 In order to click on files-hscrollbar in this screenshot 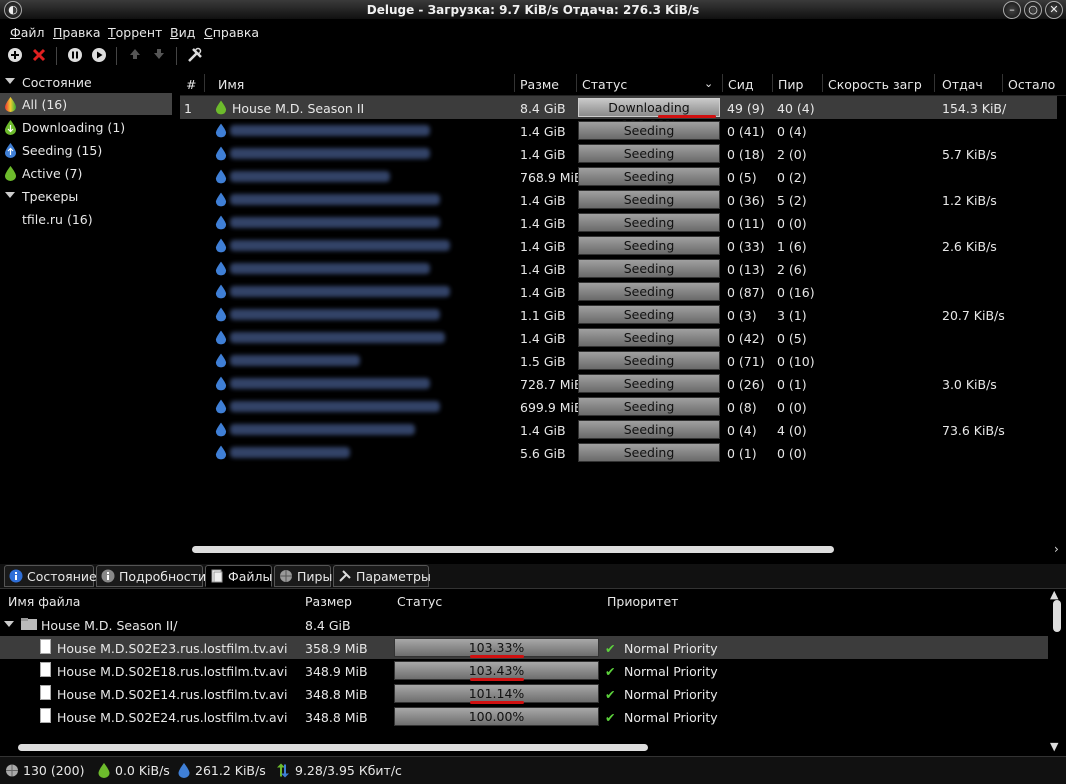, I will do `click(333, 747)`.